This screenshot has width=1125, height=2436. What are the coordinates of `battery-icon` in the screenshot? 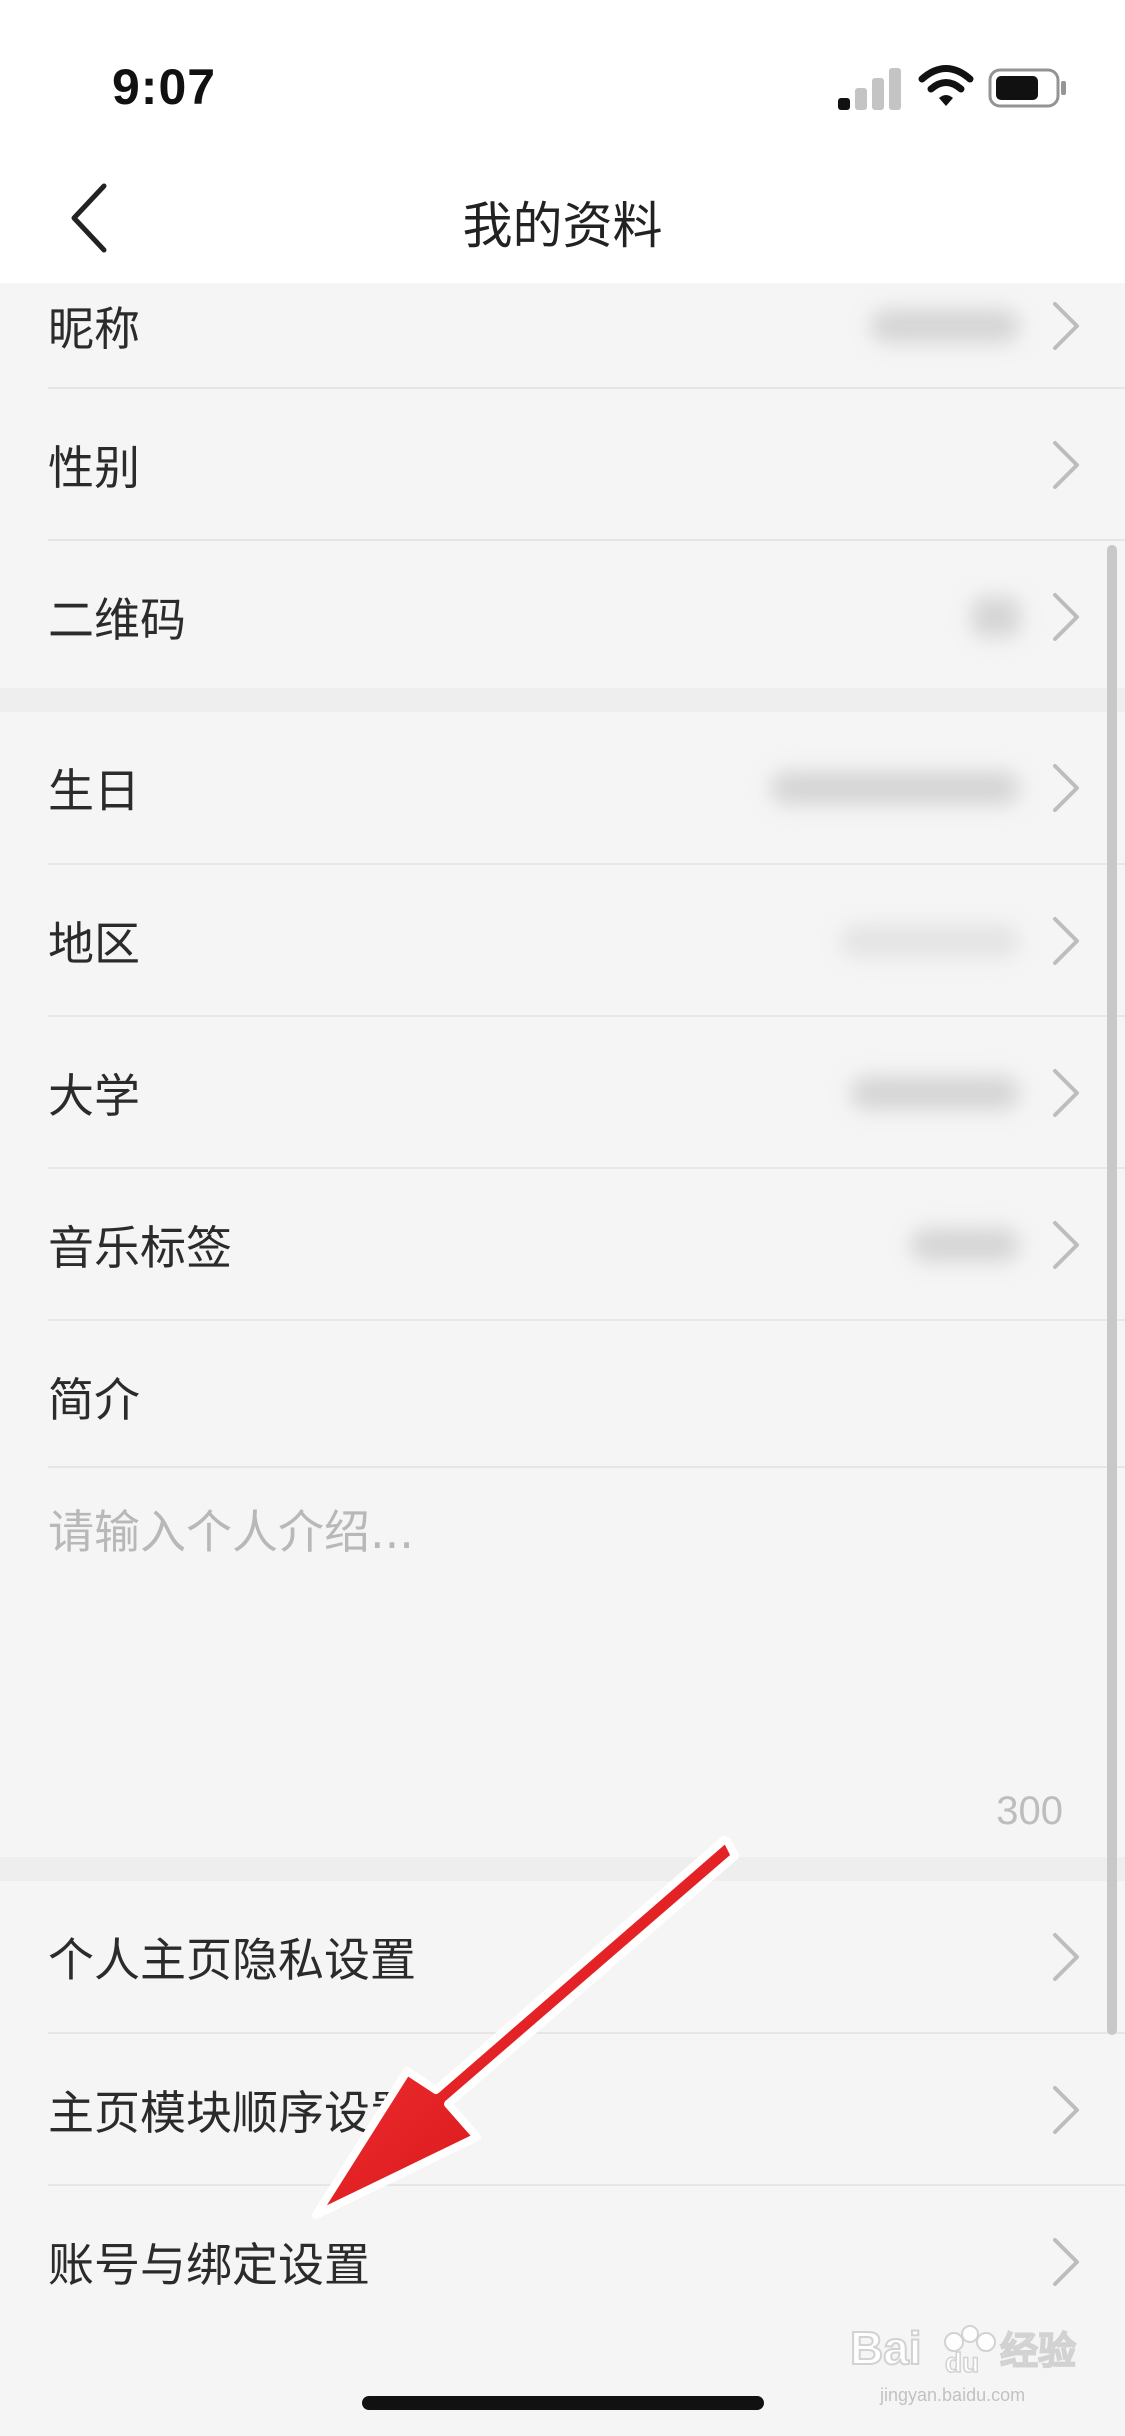 It's located at (1027, 88).